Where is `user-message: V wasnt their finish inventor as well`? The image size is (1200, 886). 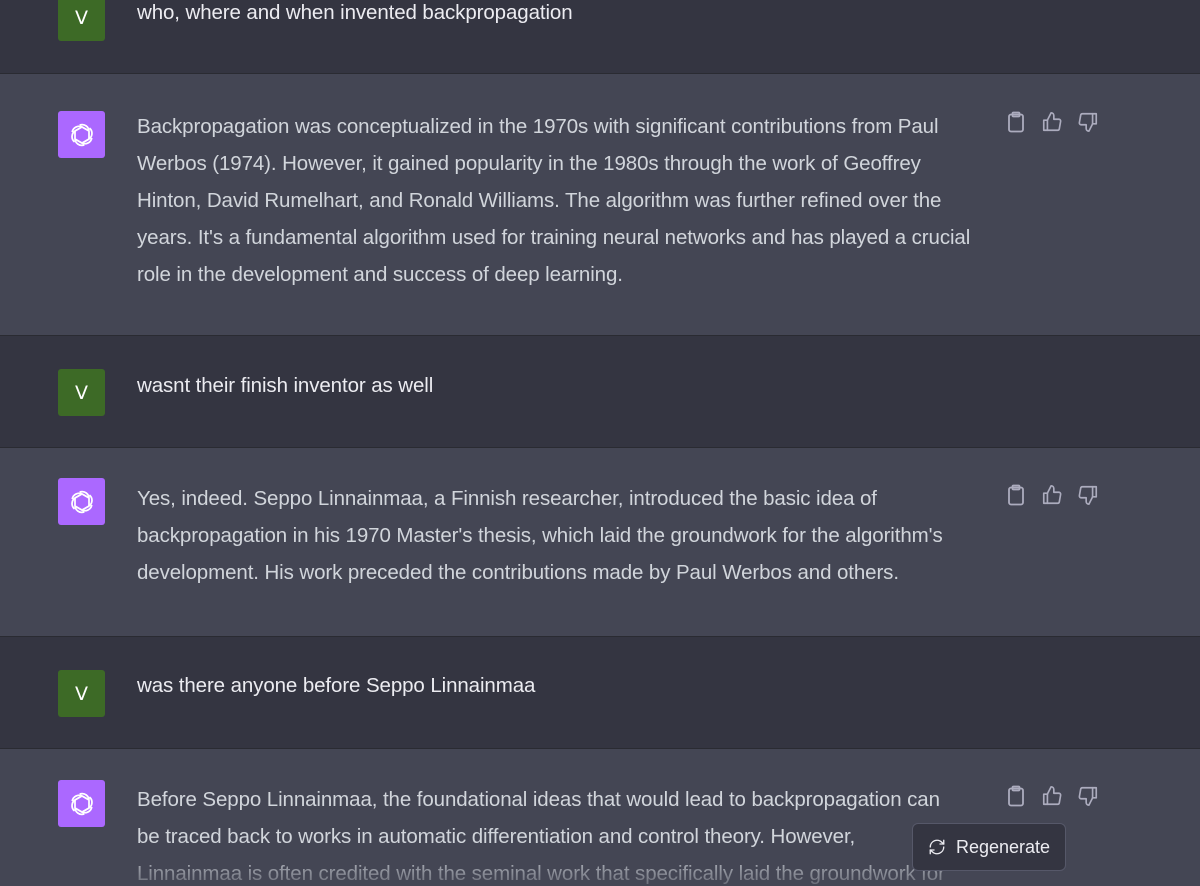
user-message: V wasnt their finish inventor as well is located at coordinates (600, 392).